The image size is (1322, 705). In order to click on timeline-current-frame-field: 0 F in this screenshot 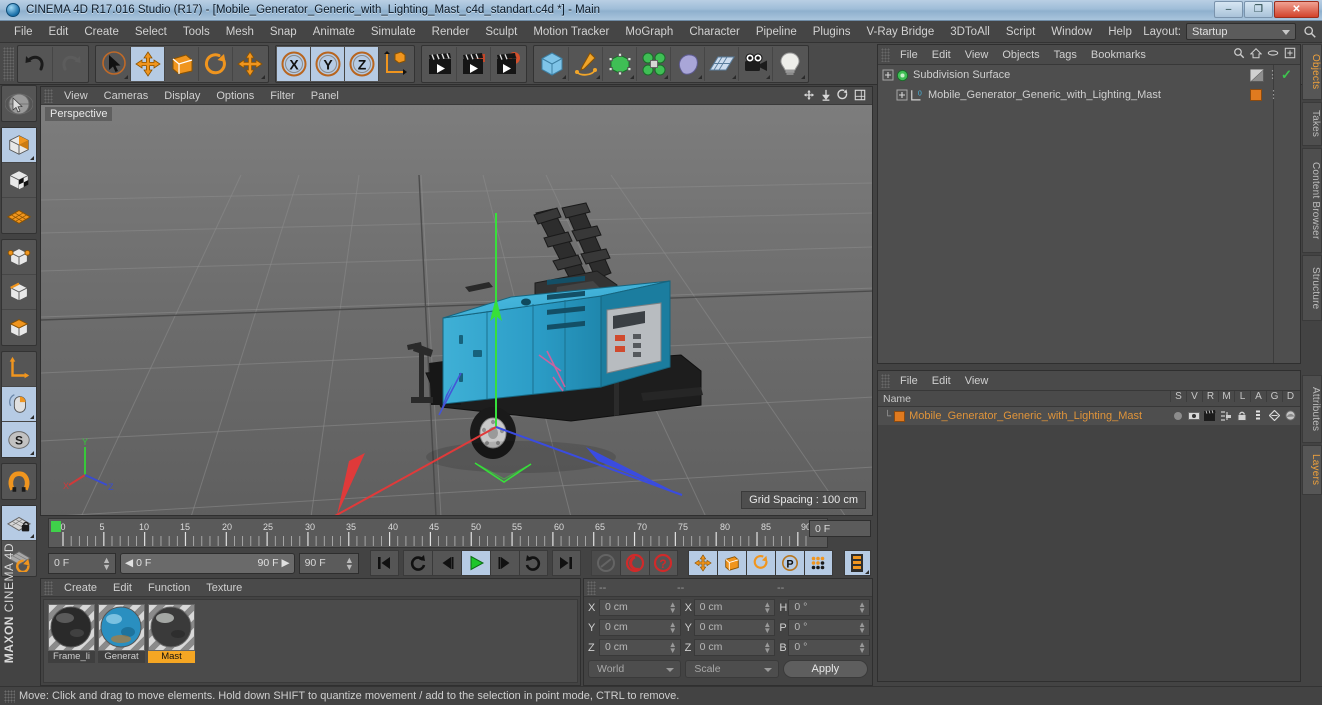, I will do `click(840, 528)`.